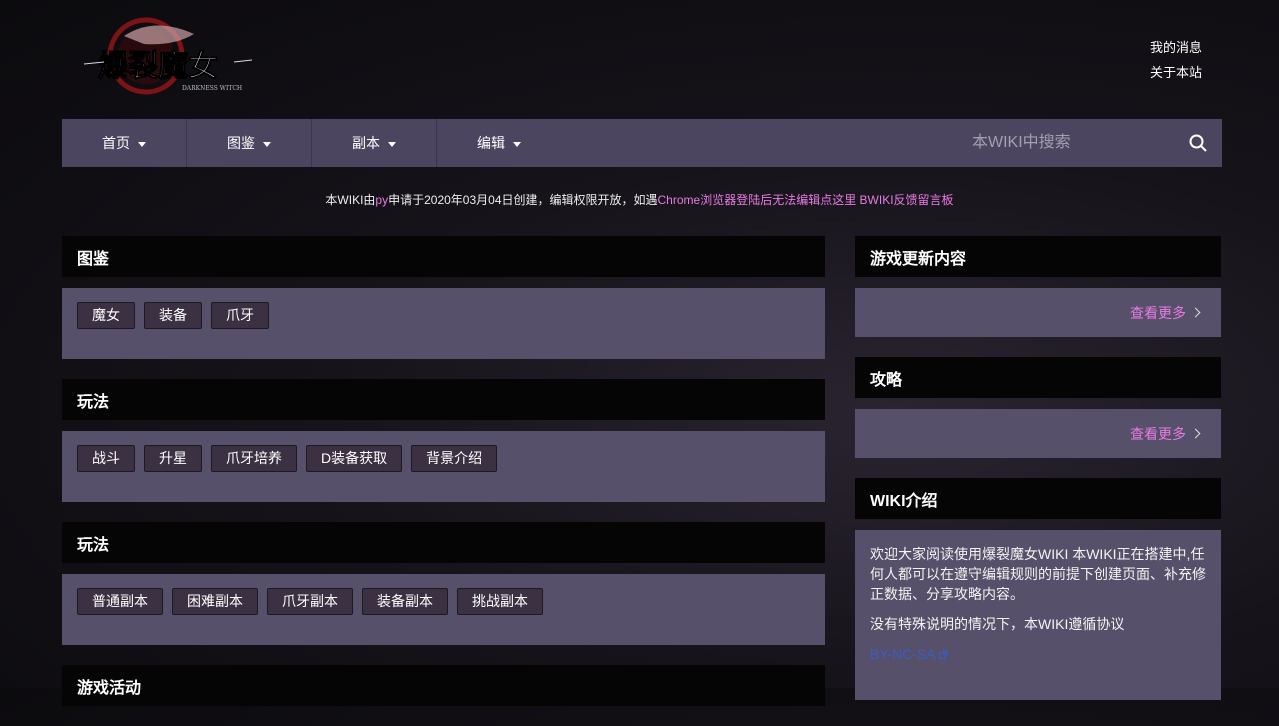 The image size is (1279, 726). I want to click on my-messages-link: 我的消息, so click(1176, 47).